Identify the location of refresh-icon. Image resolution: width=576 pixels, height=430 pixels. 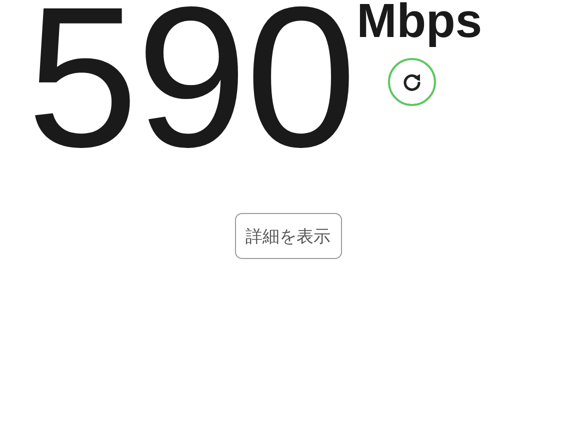
(412, 82).